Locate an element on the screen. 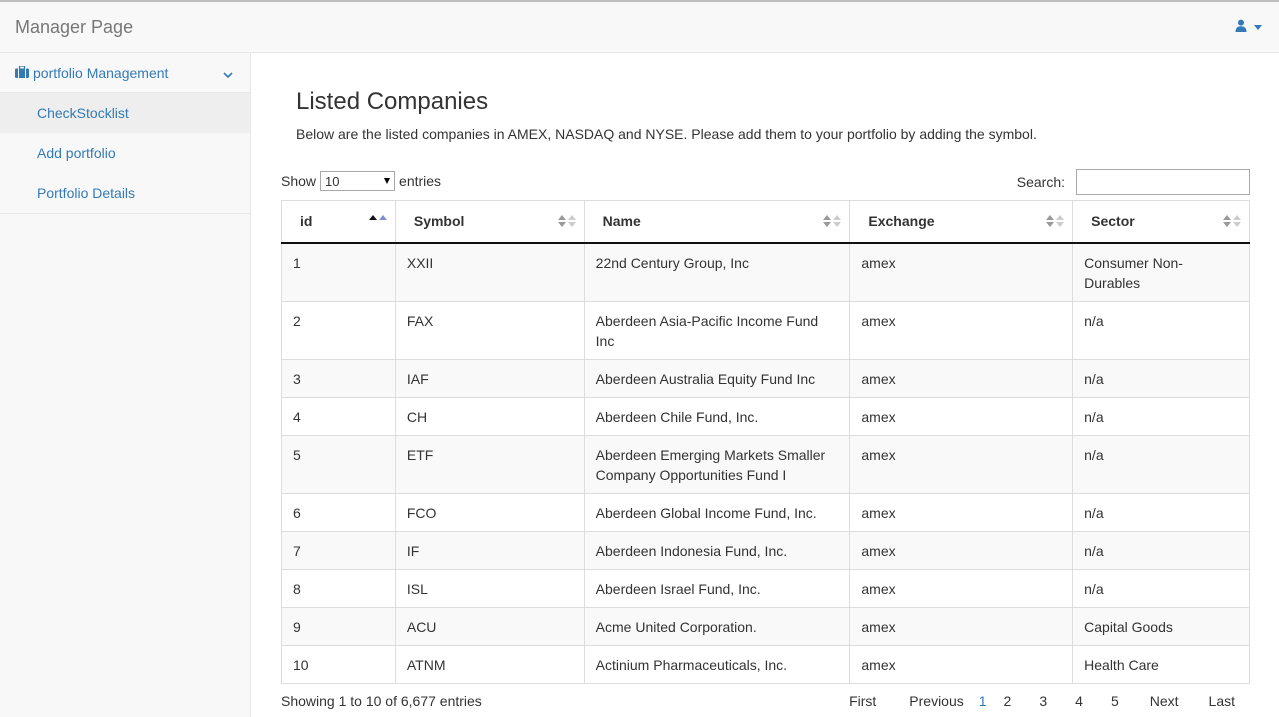  pagination-page-5: 5 is located at coordinates (1115, 701).